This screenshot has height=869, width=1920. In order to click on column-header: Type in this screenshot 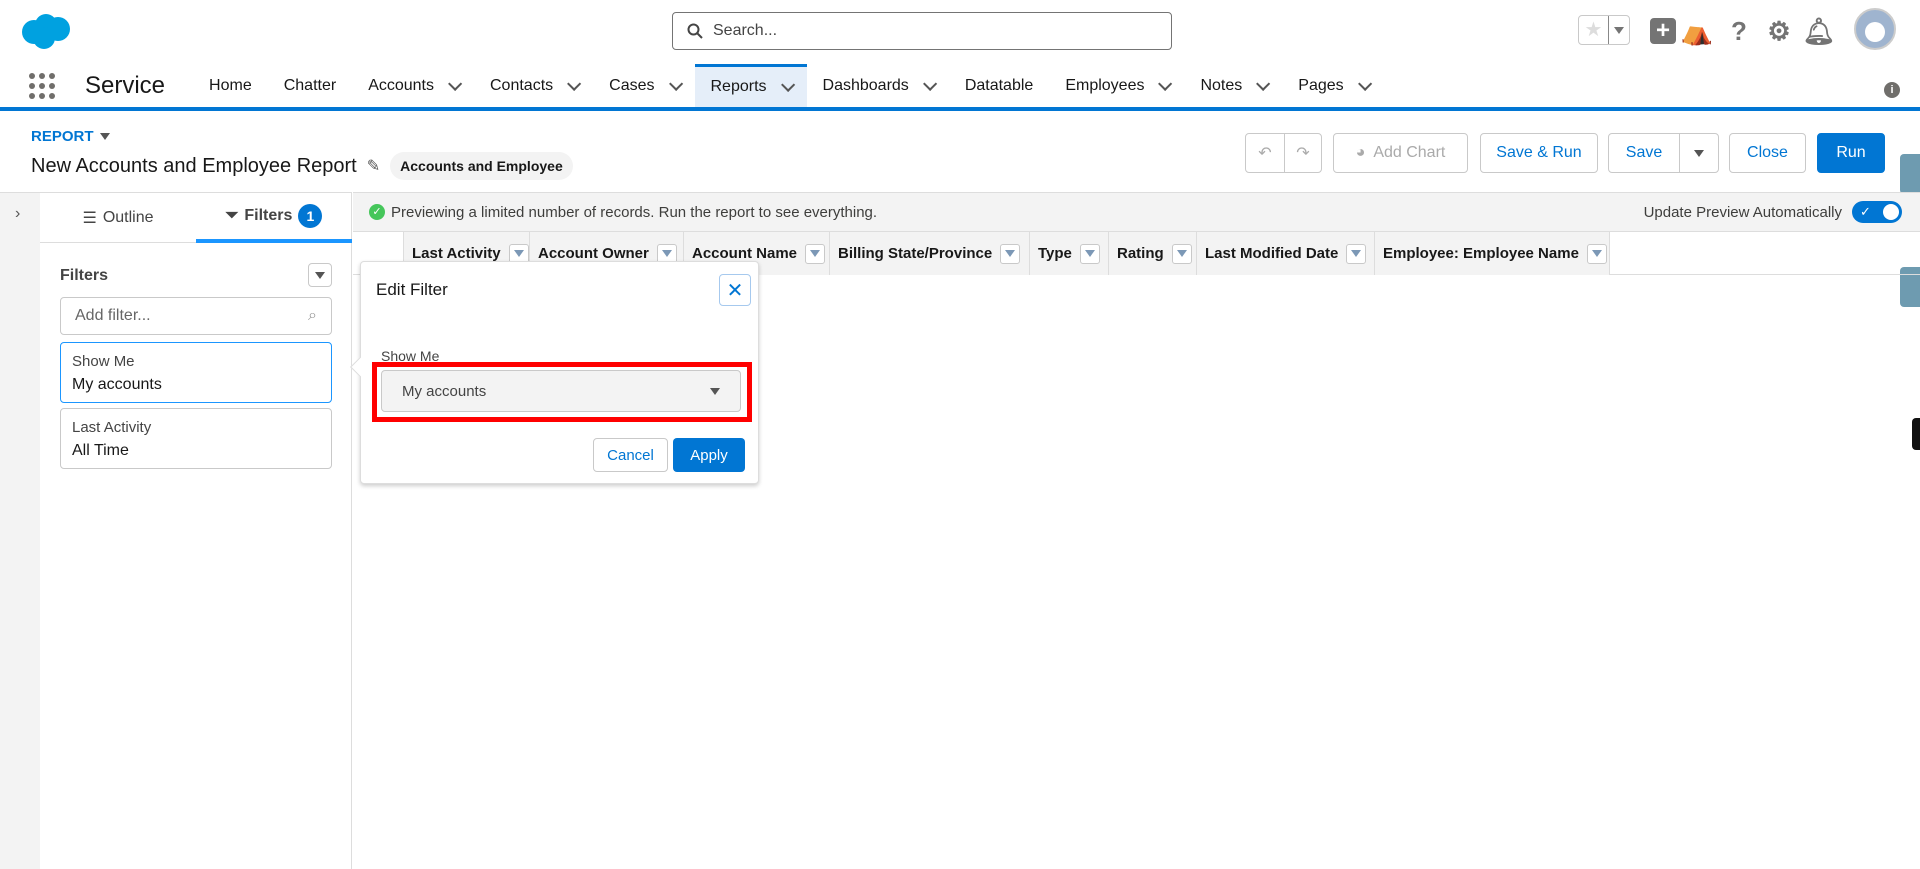, I will do `click(1068, 253)`.